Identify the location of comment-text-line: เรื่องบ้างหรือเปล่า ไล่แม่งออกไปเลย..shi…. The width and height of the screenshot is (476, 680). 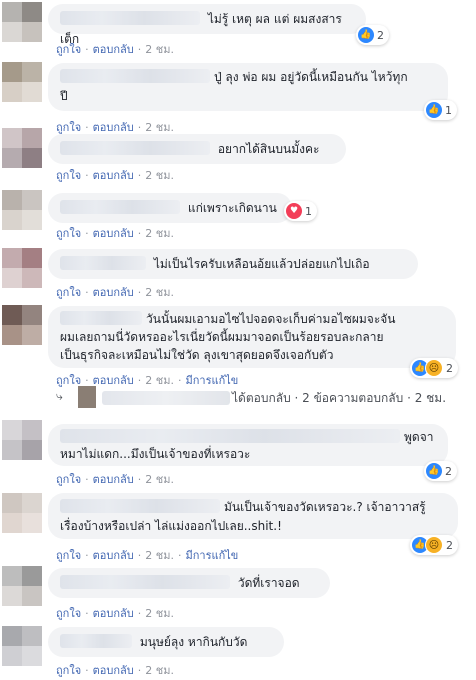
(171, 526).